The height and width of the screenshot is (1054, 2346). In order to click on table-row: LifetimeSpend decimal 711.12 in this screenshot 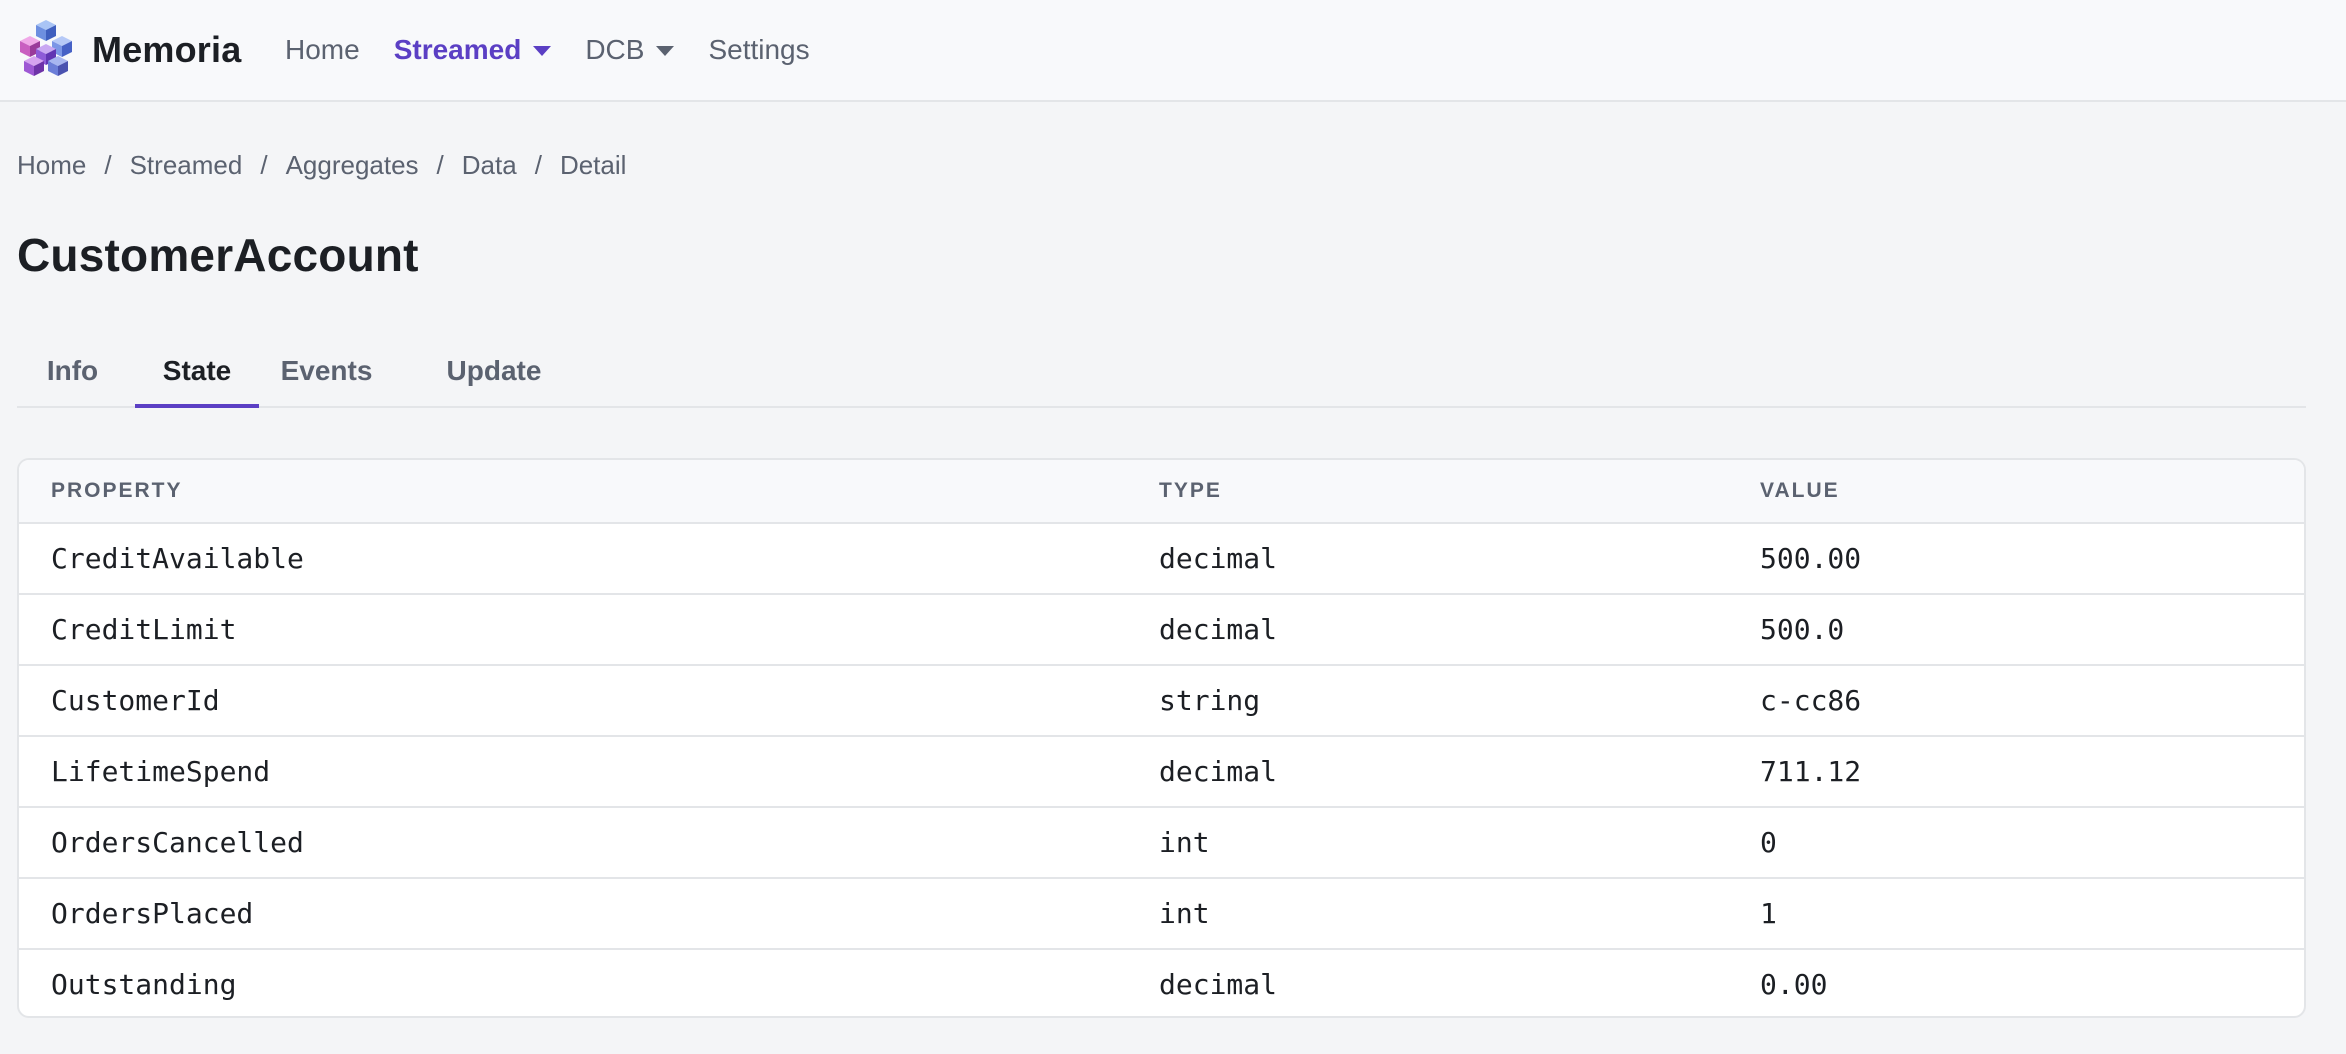, I will do `click(1161, 772)`.